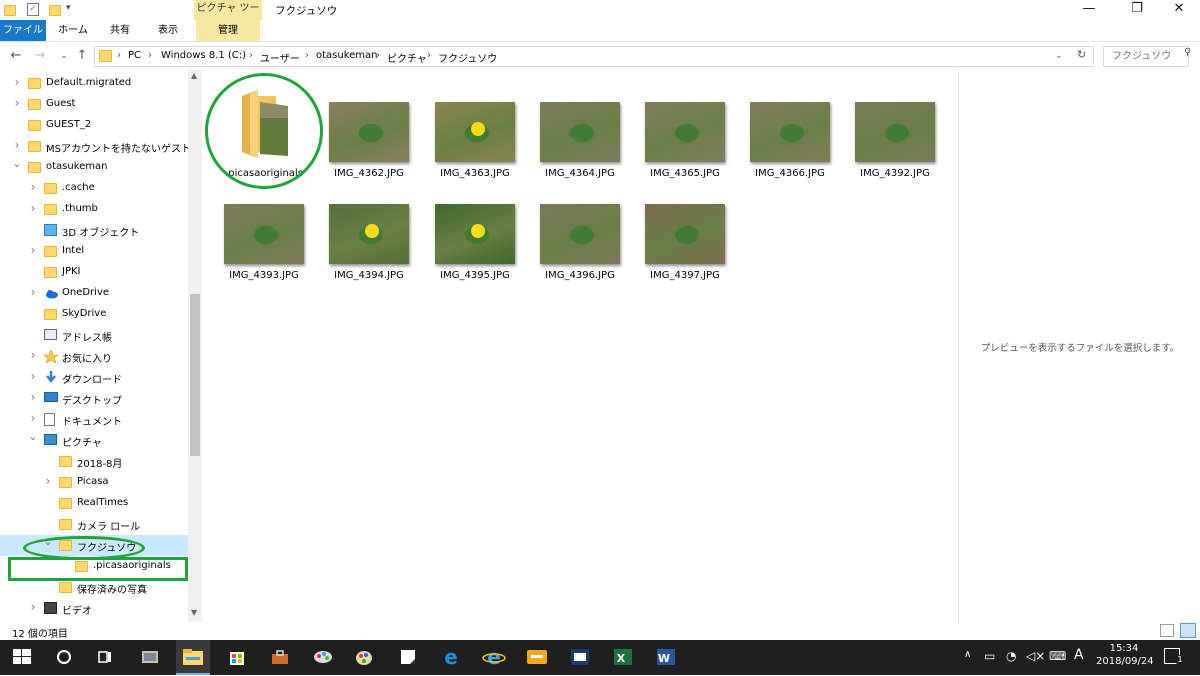 The image size is (1200, 676). Describe the element at coordinates (94, 167) in the screenshot. I see `nav-item: ⌄ otasukeman` at that location.